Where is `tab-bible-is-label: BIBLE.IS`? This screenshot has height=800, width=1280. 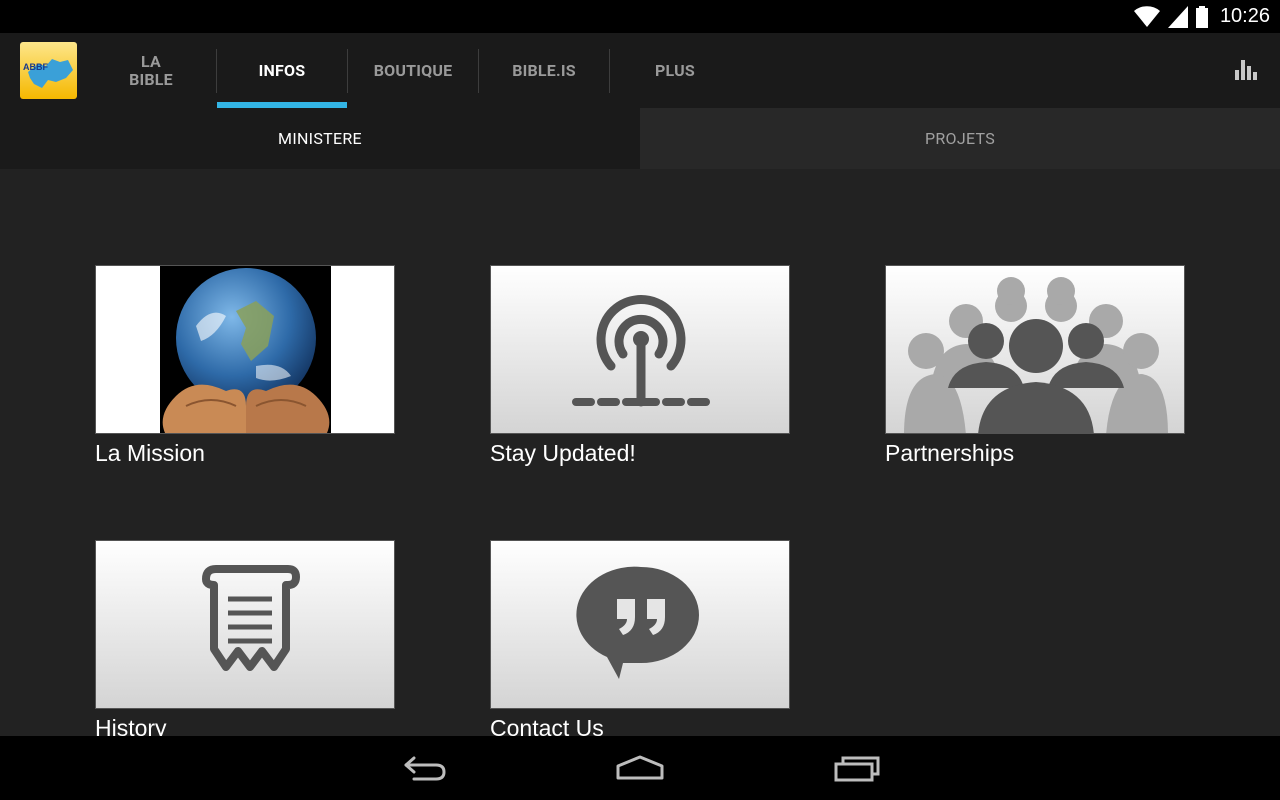
tab-bible-is-label: BIBLE.IS is located at coordinates (544, 70).